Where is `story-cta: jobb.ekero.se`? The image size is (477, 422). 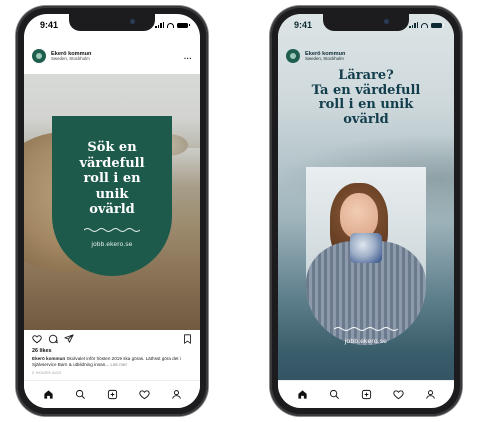 story-cta: jobb.ekero.se is located at coordinates (366, 335).